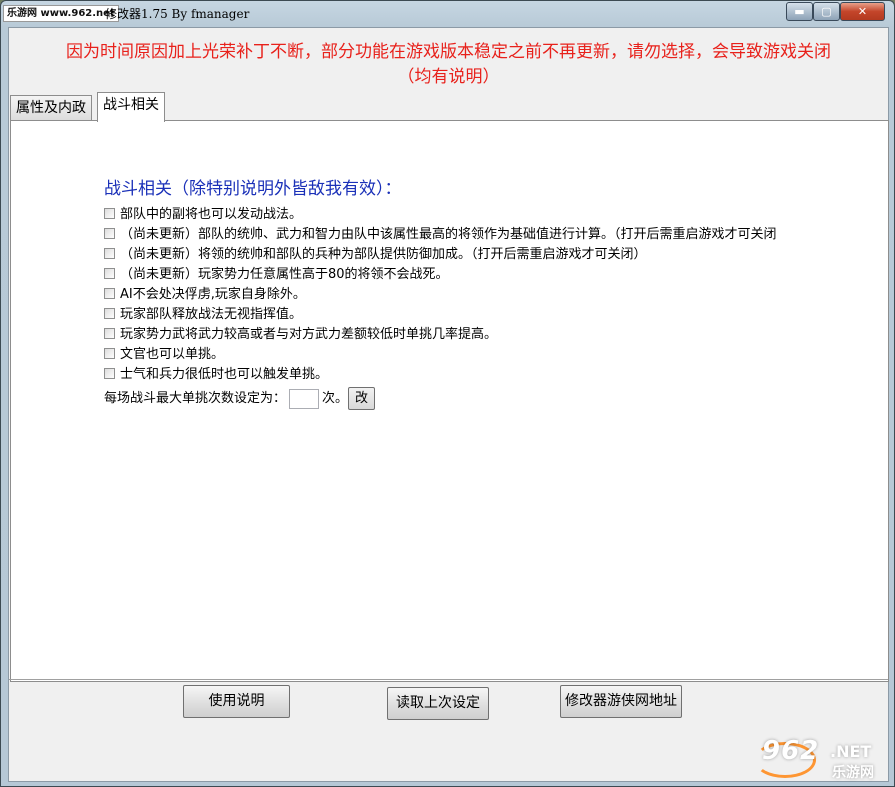 This screenshot has height=787, width=895. Describe the element at coordinates (253, 189) in the screenshot. I see `section-title: 战斗相关（除特别说明外皆敌我有效）：` at that location.